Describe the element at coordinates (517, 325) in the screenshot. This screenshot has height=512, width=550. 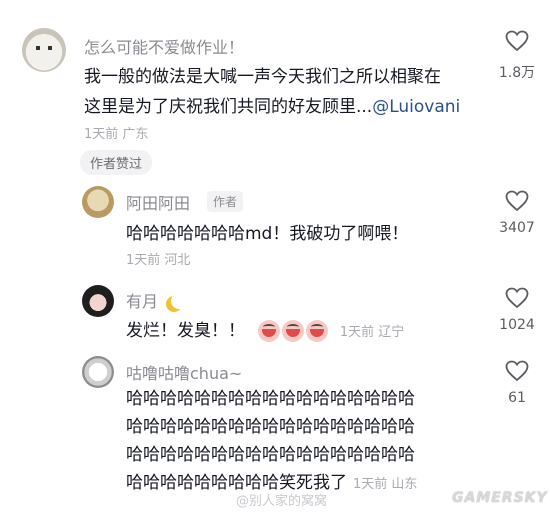
I see `like-count: 1024` at that location.